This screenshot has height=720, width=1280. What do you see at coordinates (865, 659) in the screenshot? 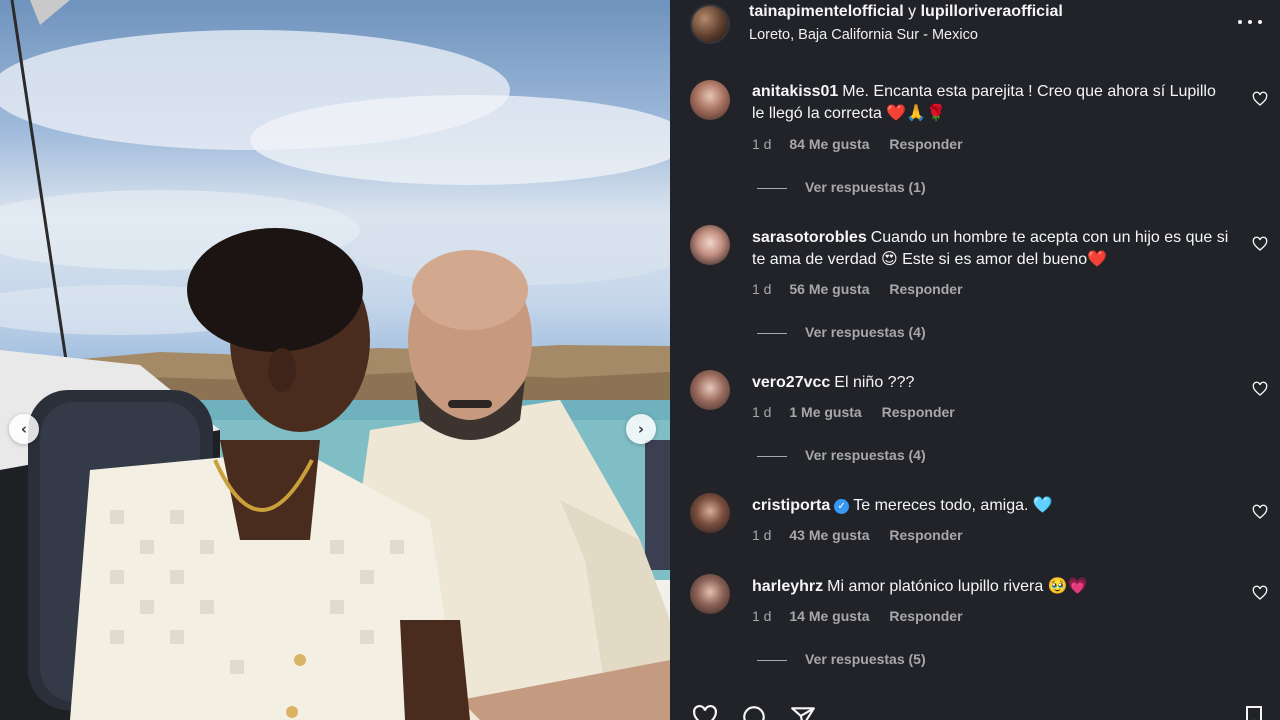
I see `view-replies-label: Ver respuestas (5)` at bounding box center [865, 659].